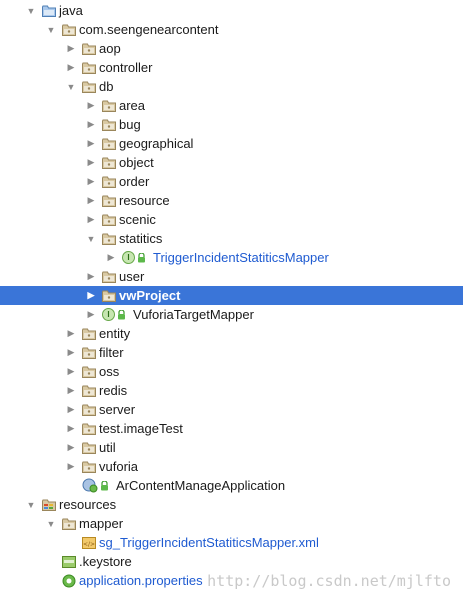  What do you see at coordinates (231, 371) in the screenshot?
I see `tree-node-oss: ▶ oss` at bounding box center [231, 371].